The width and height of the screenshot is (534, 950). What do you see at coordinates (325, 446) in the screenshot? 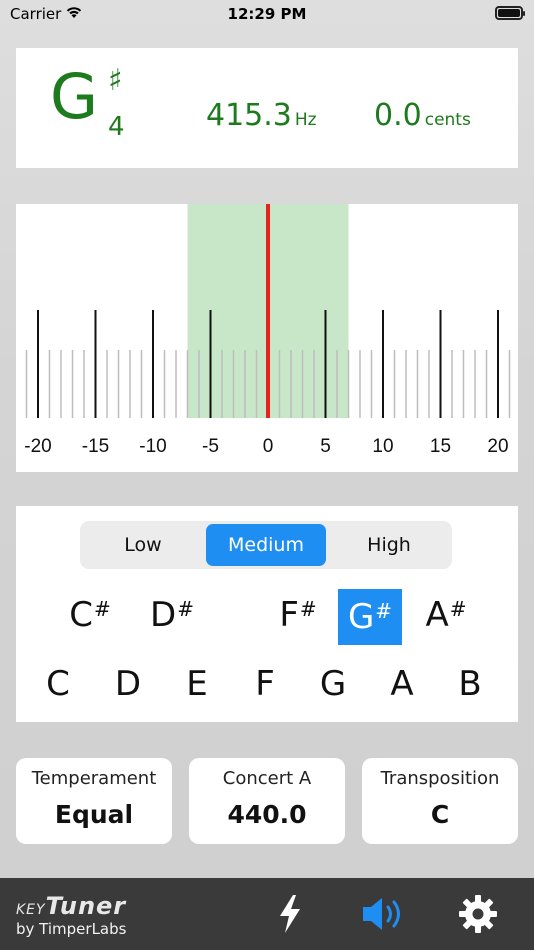
I see `tick-label: 5` at bounding box center [325, 446].